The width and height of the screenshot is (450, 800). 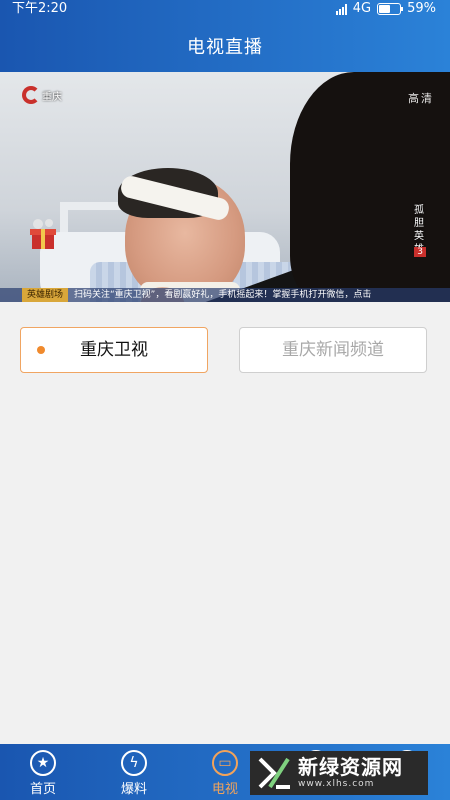 What do you see at coordinates (225, 763) in the screenshot?
I see `tv-icon: ▭` at bounding box center [225, 763].